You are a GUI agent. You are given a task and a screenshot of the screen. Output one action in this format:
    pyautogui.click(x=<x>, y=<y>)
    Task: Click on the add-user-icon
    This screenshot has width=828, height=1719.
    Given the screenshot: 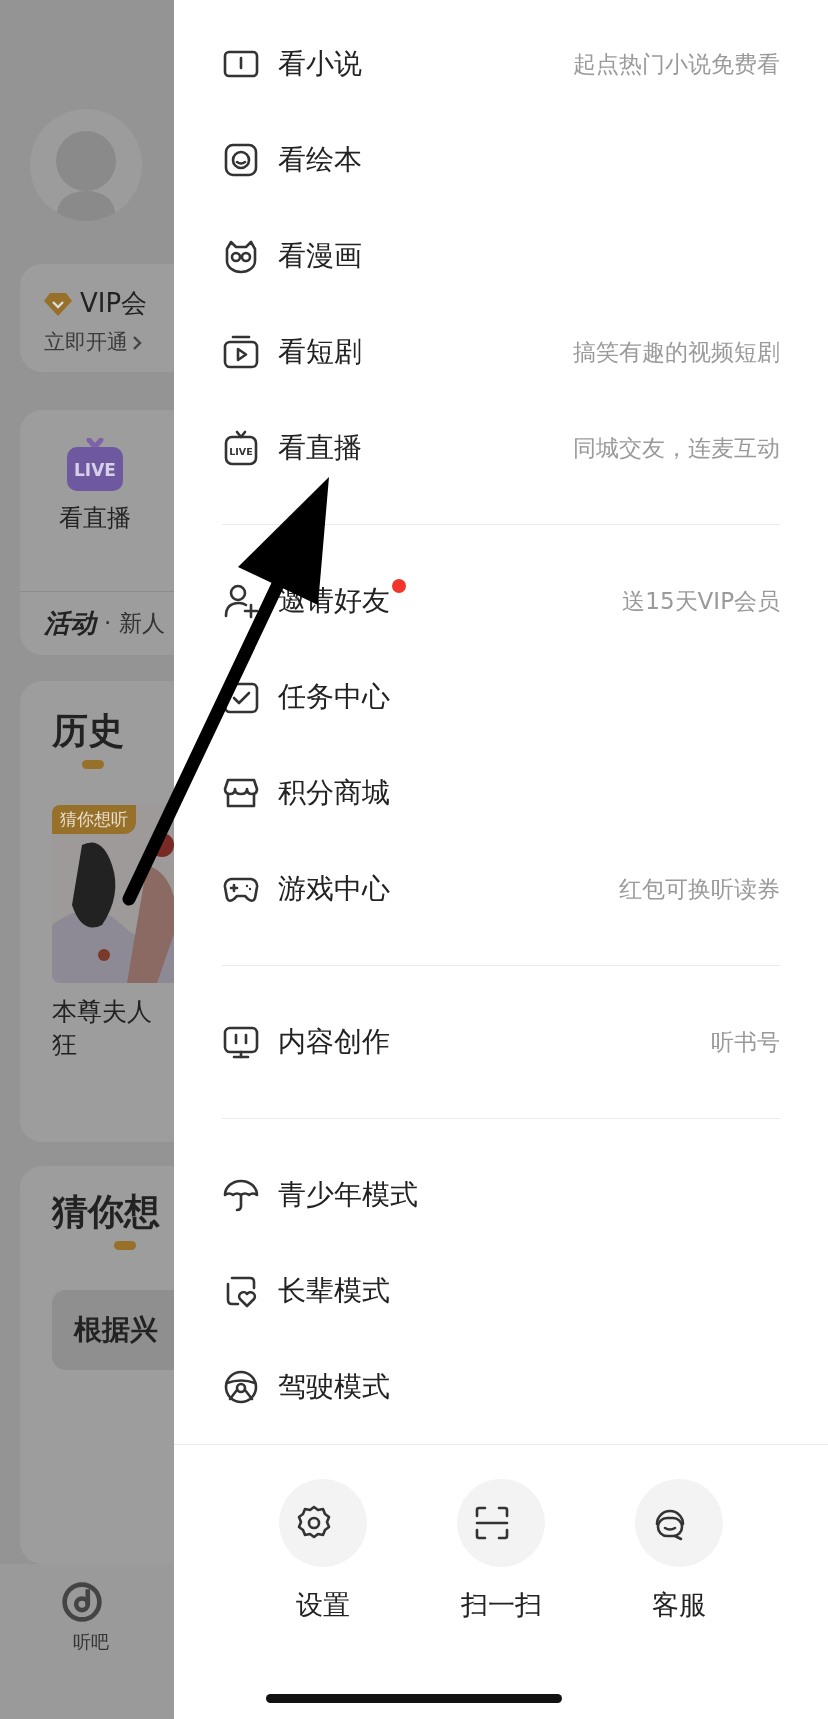 What is the action you would take?
    pyautogui.click(x=241, y=601)
    